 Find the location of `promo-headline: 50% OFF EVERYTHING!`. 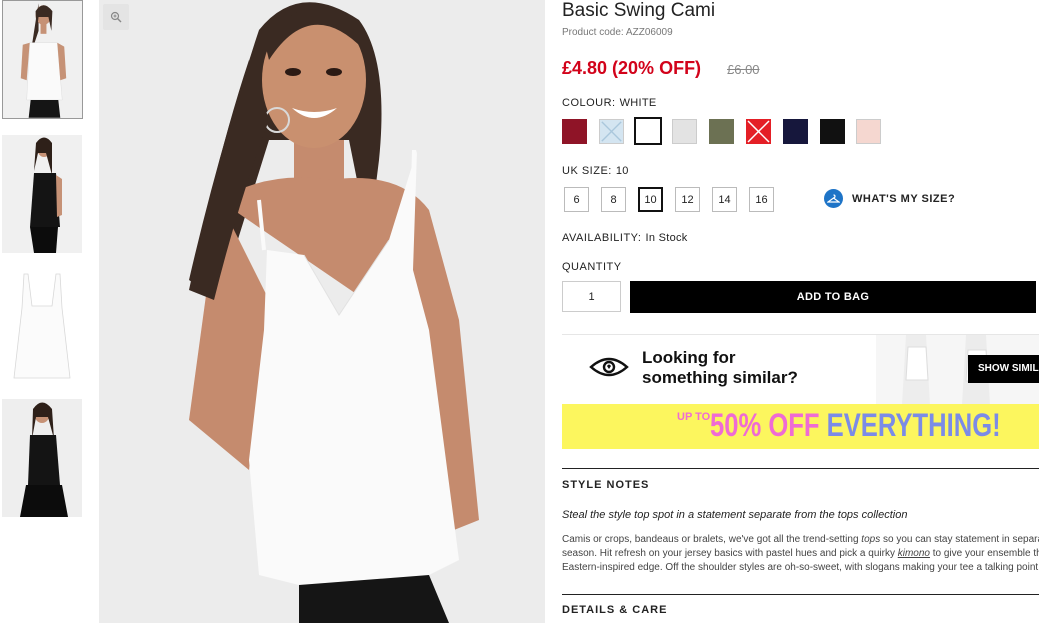

promo-headline: 50% OFF EVERYTHING! is located at coordinates (855, 425).